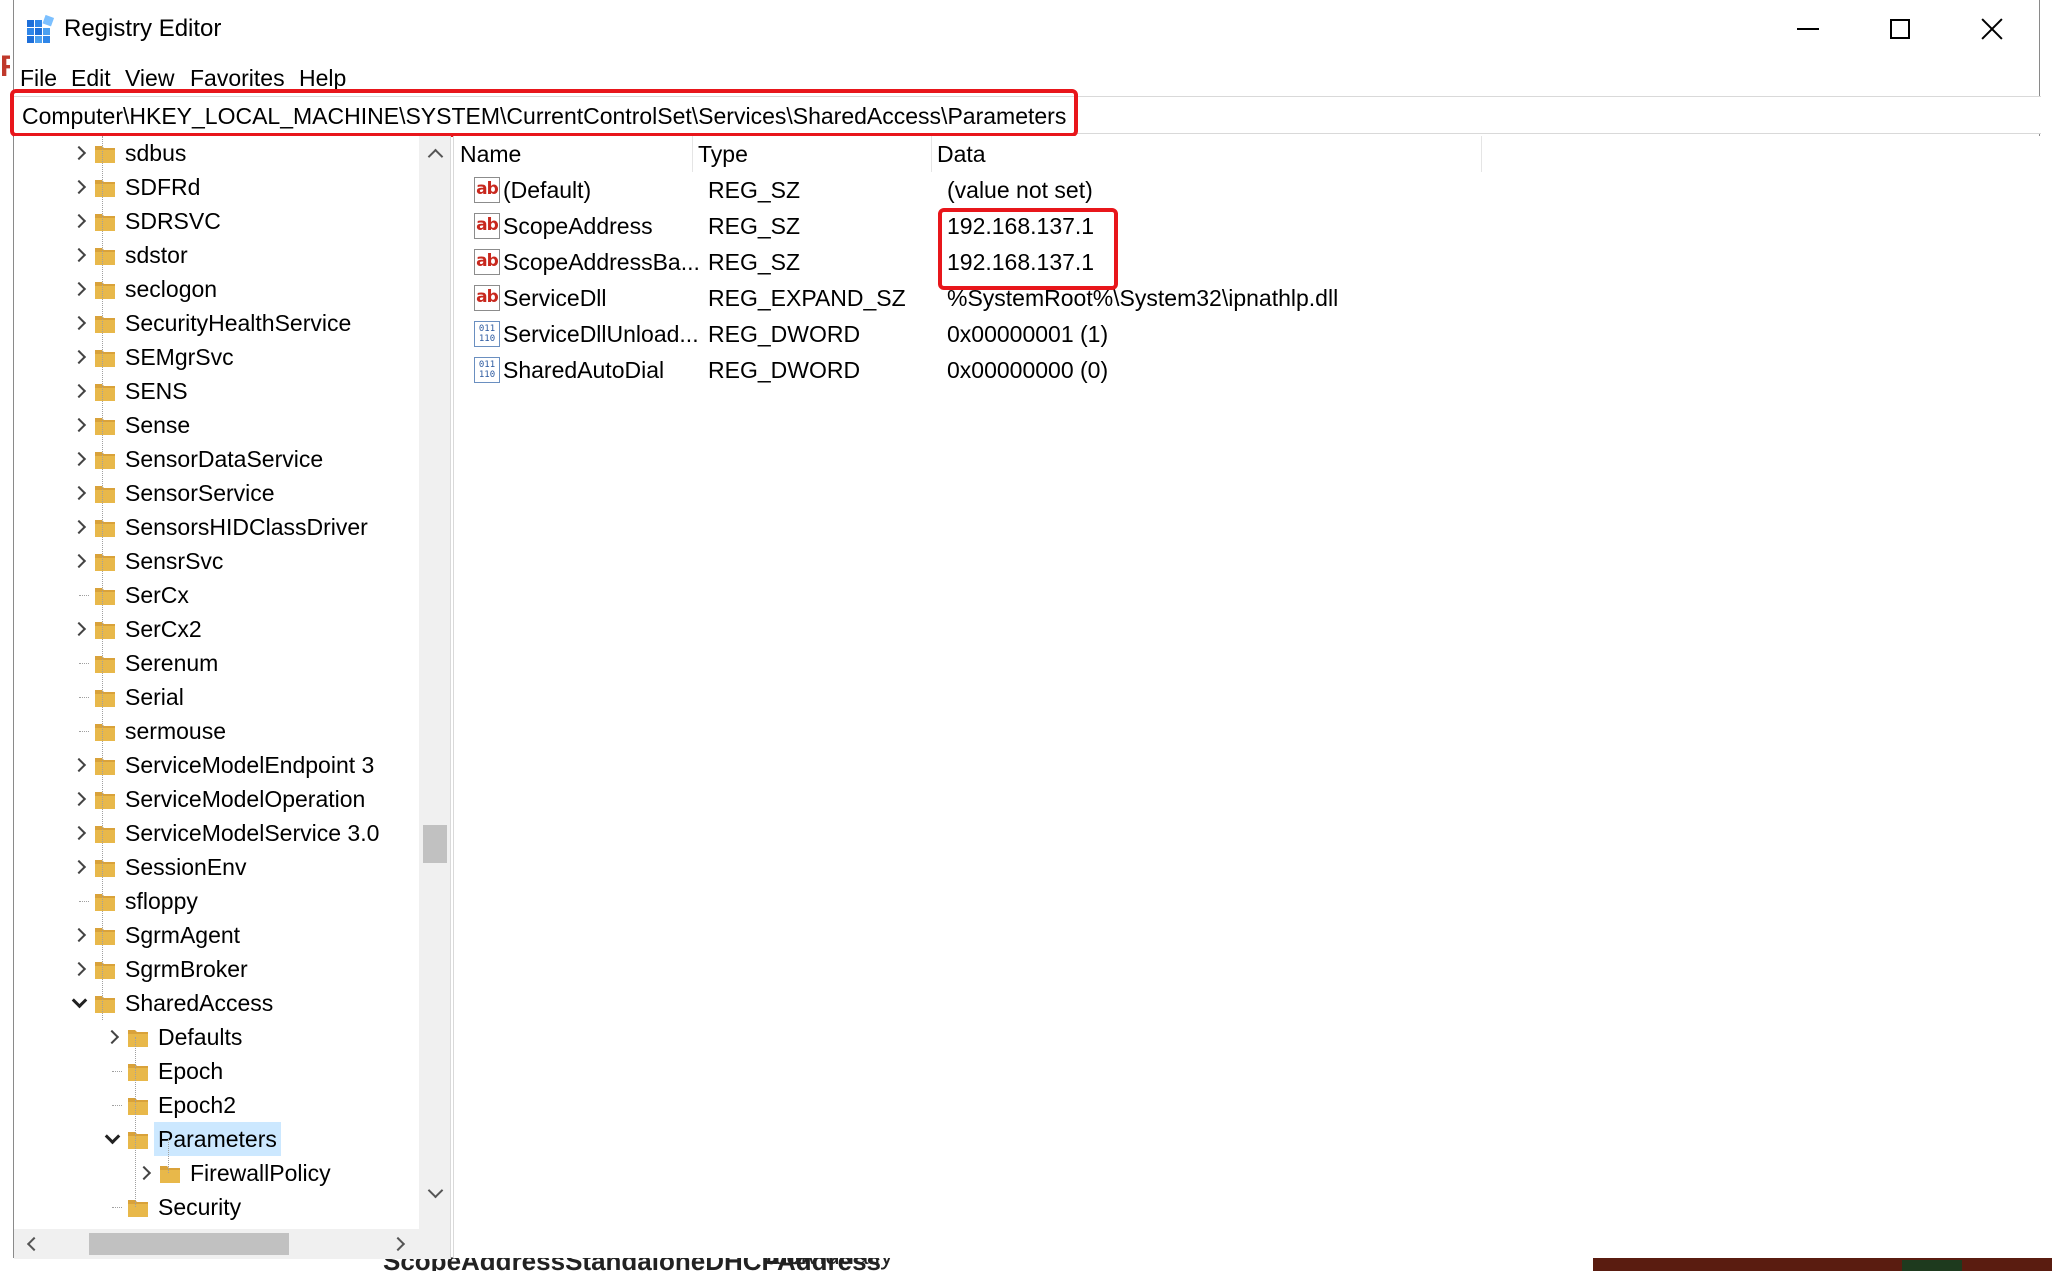 This screenshot has width=2052, height=1271. Describe the element at coordinates (216, 1105) in the screenshot. I see `tree-node-epoch2: Epoch2` at that location.